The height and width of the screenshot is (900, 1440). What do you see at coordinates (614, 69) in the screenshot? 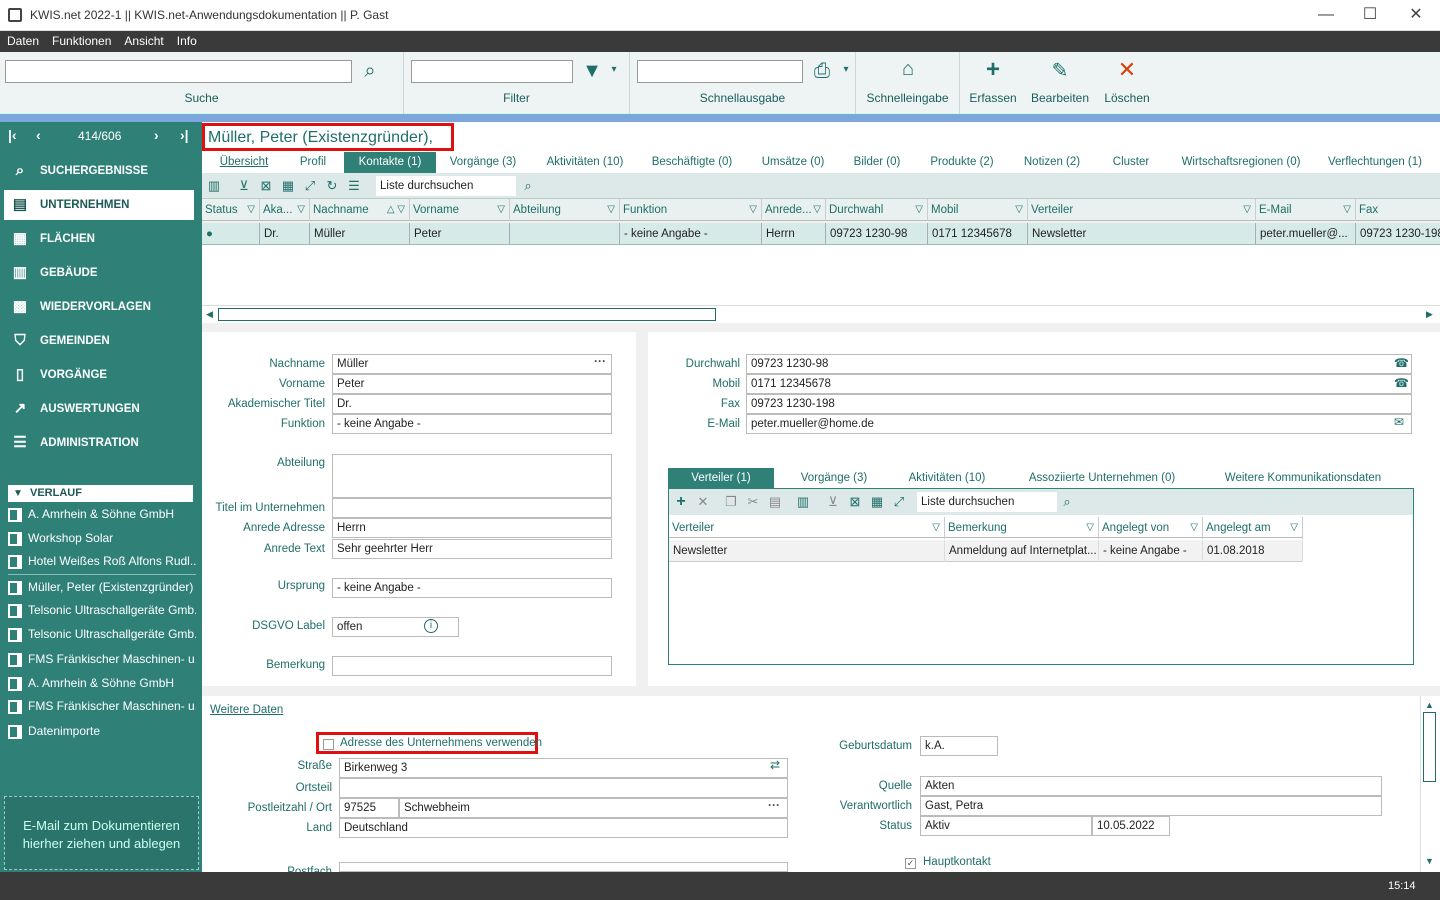
I see `filter-dropdown-icon: ▾` at bounding box center [614, 69].